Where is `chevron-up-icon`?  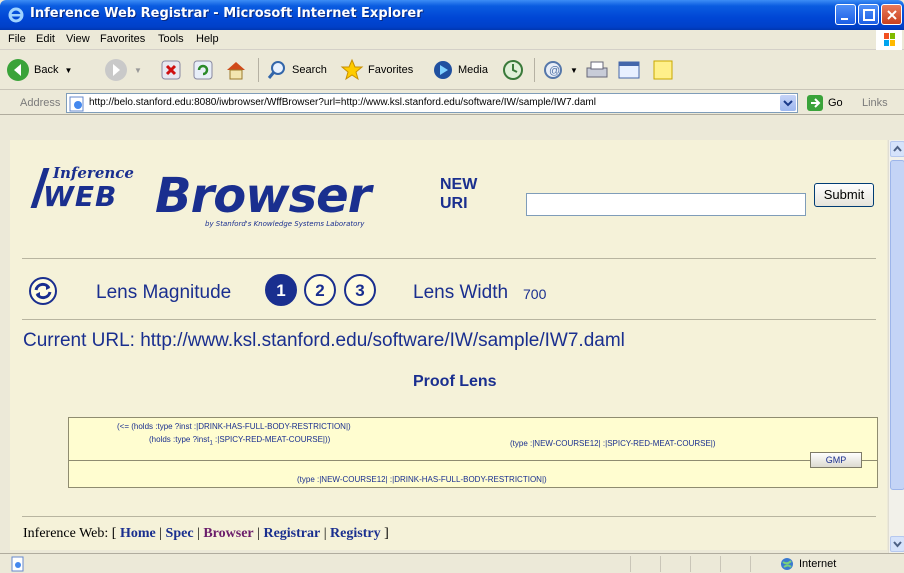 chevron-up-icon is located at coordinates (897, 148).